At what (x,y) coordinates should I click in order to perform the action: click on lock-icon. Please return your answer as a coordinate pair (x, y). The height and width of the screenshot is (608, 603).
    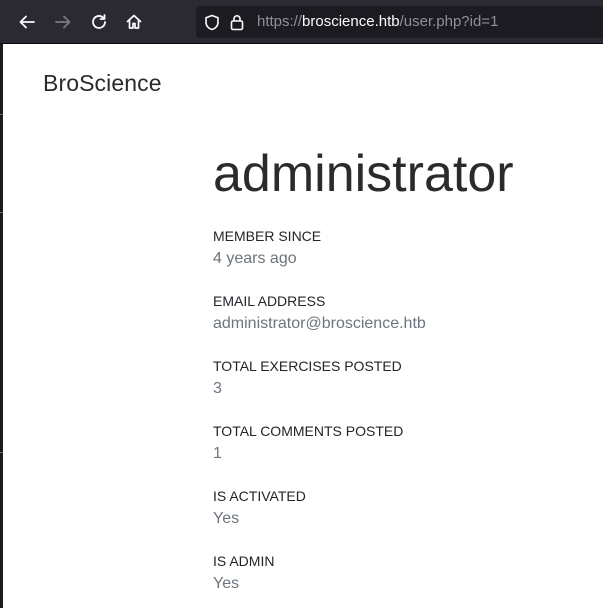
    Looking at the image, I should click on (237, 25).